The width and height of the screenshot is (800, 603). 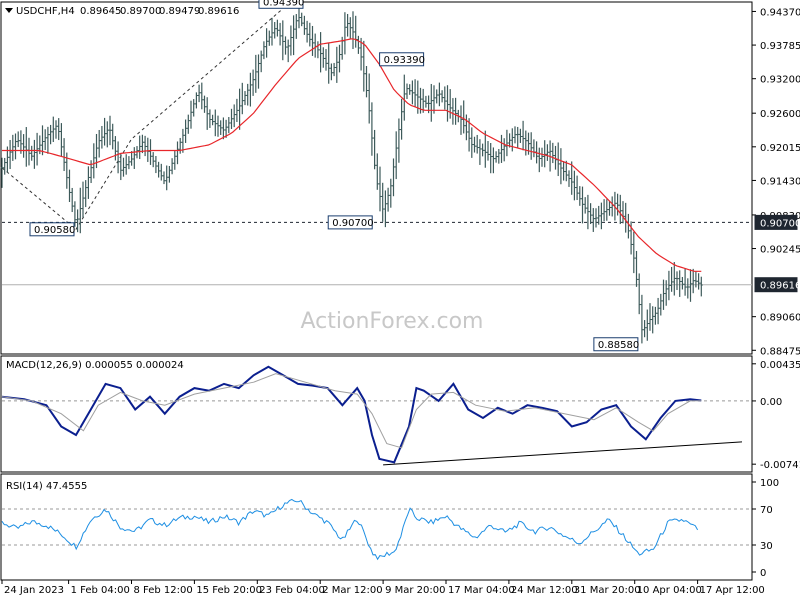 What do you see at coordinates (763, 573) in the screenshot?
I see `rsi-axis-label: 0` at bounding box center [763, 573].